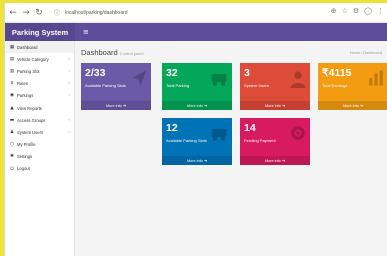  What do you see at coordinates (39, 169) in the screenshot?
I see `sidebar-item-logout: ⏻ Logout` at bounding box center [39, 169].